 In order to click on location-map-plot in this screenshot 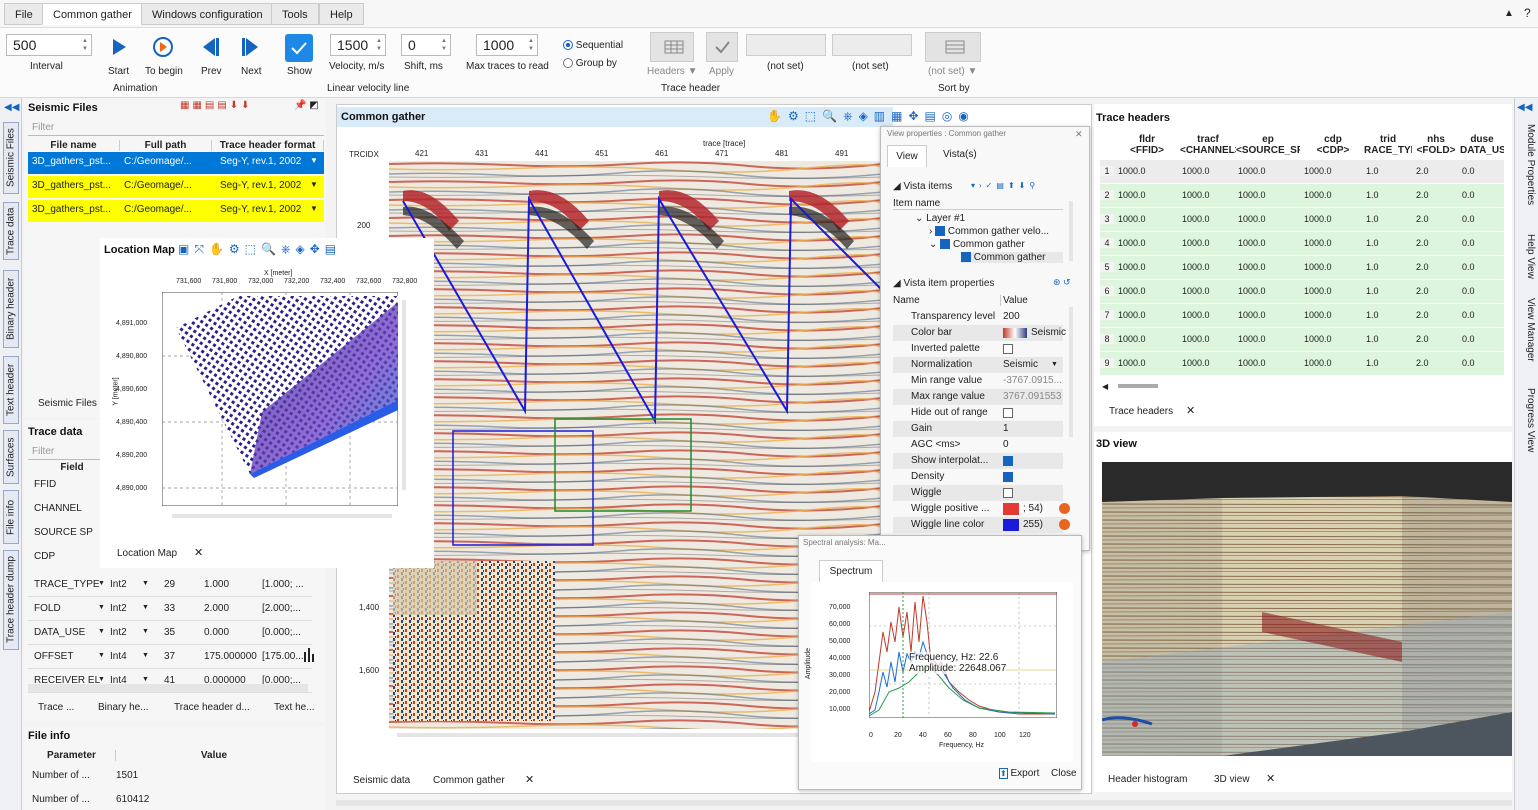, I will do `click(280, 399)`.